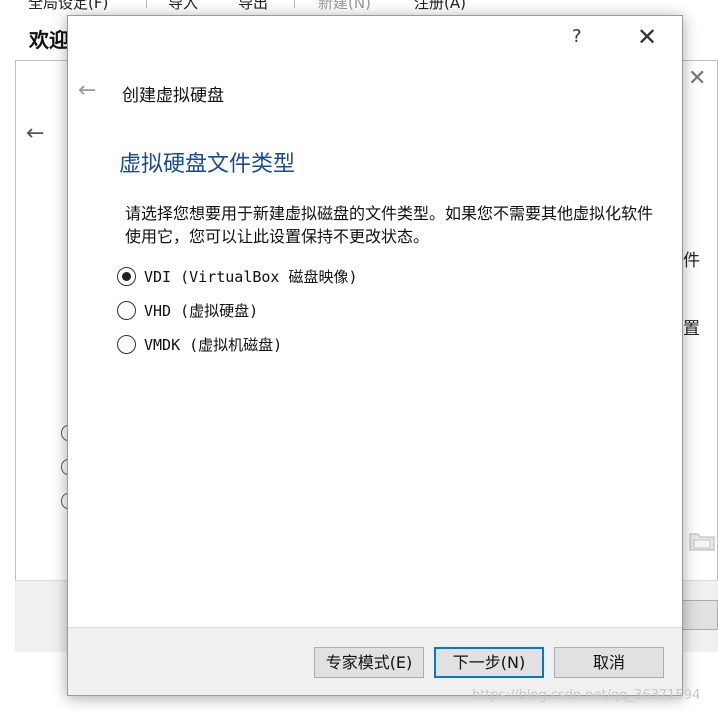 The width and height of the screenshot is (718, 716). I want to click on menu-item-new: 新建(N), so click(344, 6).